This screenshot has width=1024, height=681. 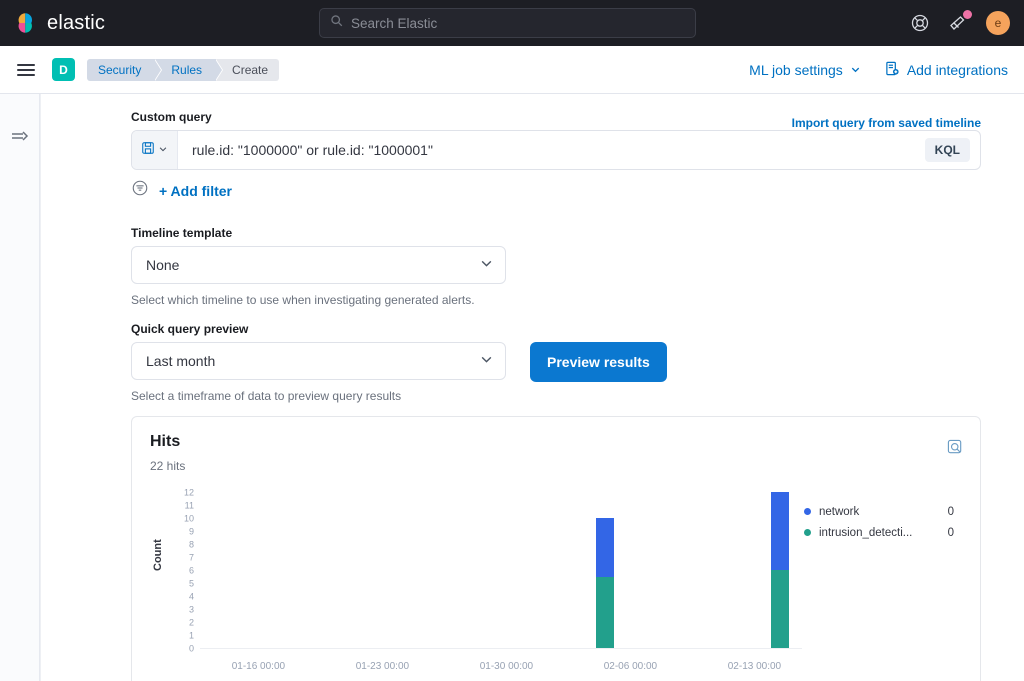 What do you see at coordinates (191, 622) in the screenshot?
I see `chart-y-tick: 2` at bounding box center [191, 622].